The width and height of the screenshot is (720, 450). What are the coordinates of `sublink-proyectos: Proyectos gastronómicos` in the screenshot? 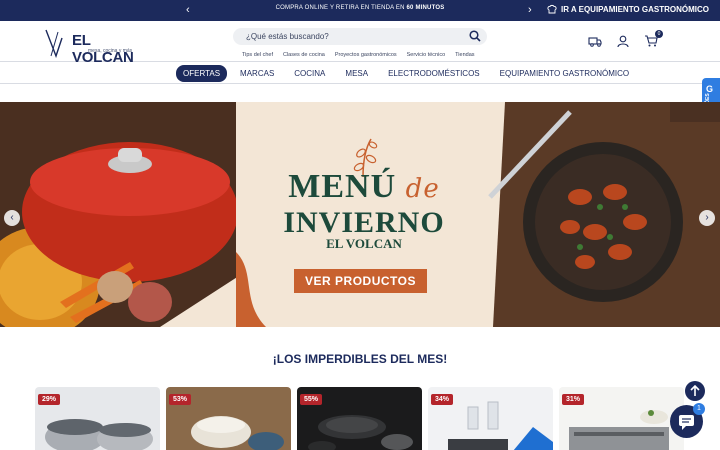 It's located at (366, 55).